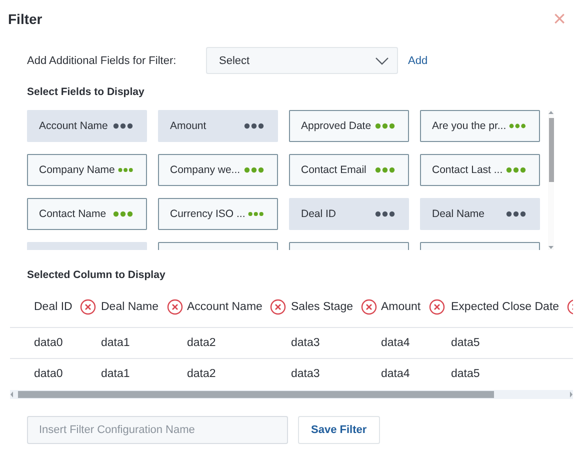 The height and width of the screenshot is (453, 578). I want to click on chevron-icon, so click(382, 60).